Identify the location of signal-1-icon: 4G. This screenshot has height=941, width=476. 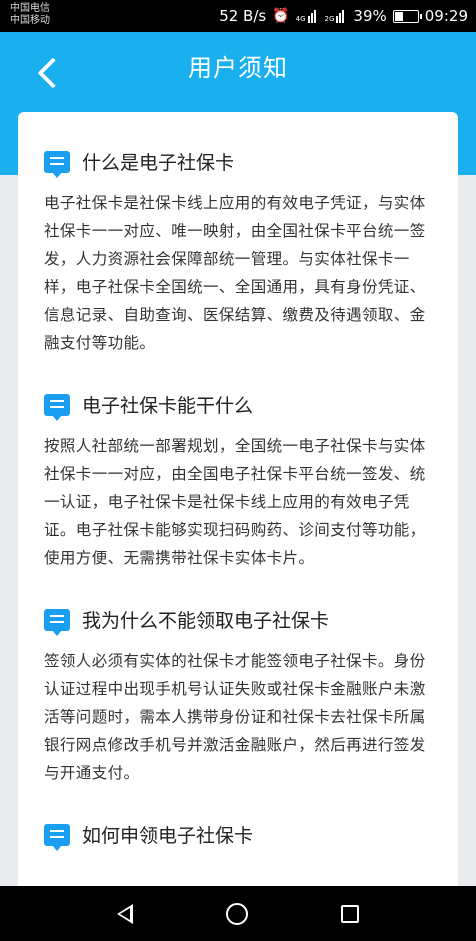
(307, 16).